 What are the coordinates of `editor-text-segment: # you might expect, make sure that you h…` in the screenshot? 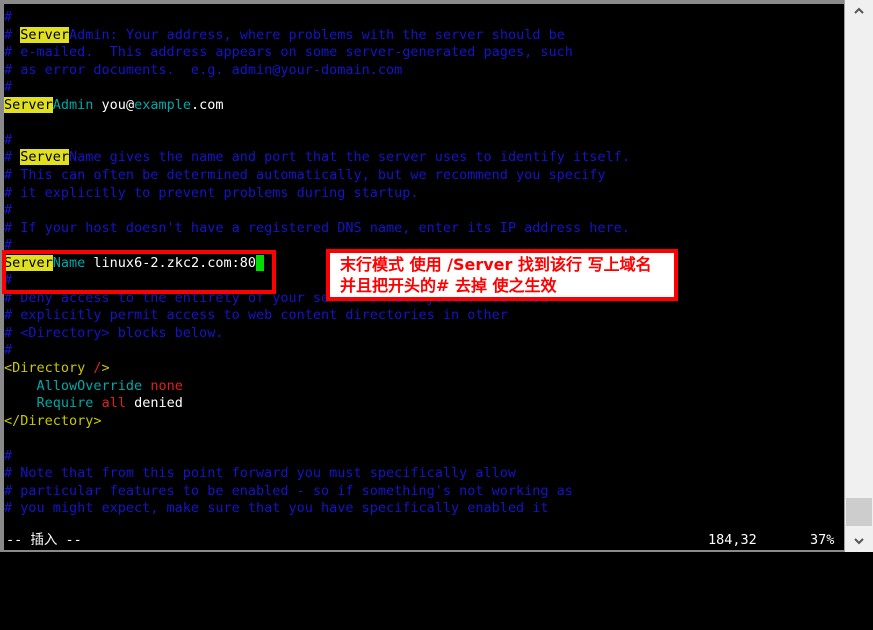 It's located at (276, 508).